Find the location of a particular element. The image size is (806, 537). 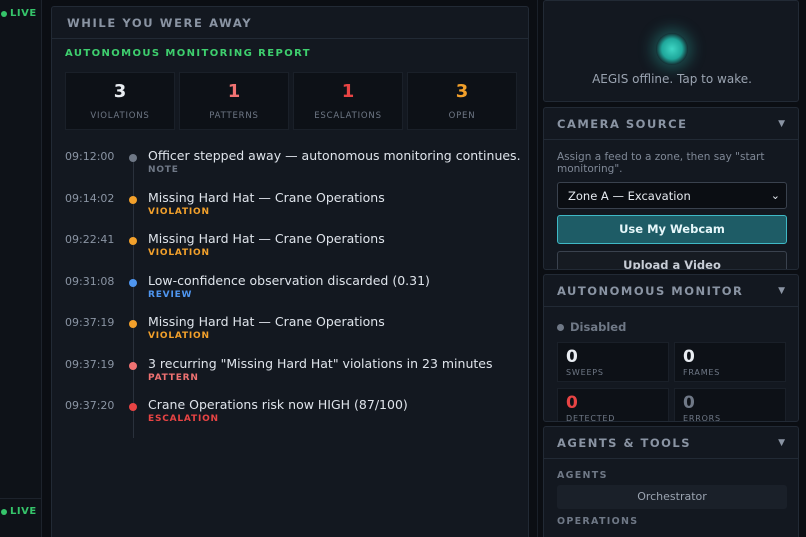

zone-select-value: Zone A — Excavation is located at coordinates (629, 195).